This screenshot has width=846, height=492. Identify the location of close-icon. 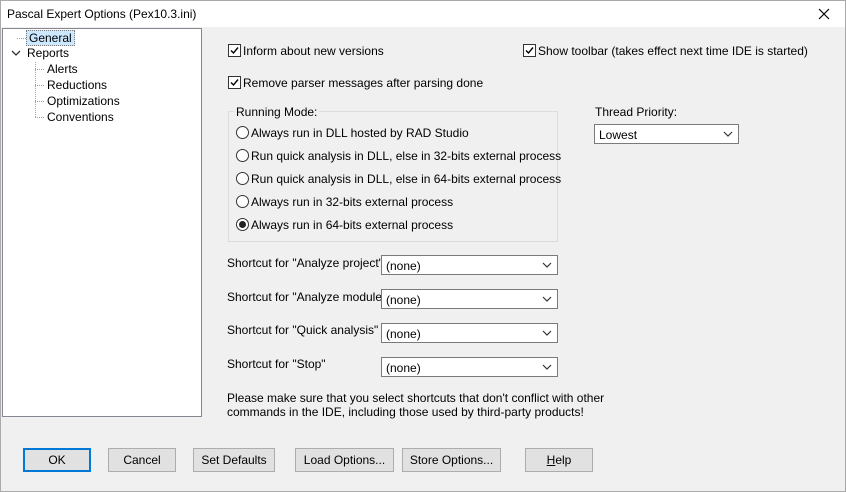
(824, 14).